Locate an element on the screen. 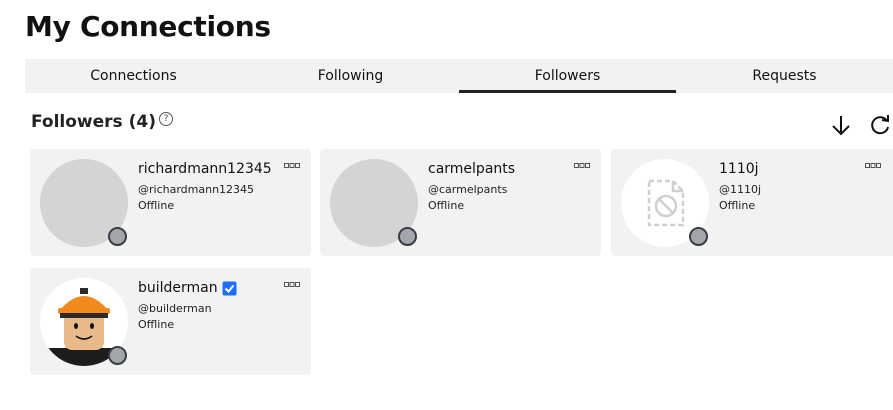 This screenshot has height=410, width=893. follower-handle: @richardmann12345 is located at coordinates (196, 189).